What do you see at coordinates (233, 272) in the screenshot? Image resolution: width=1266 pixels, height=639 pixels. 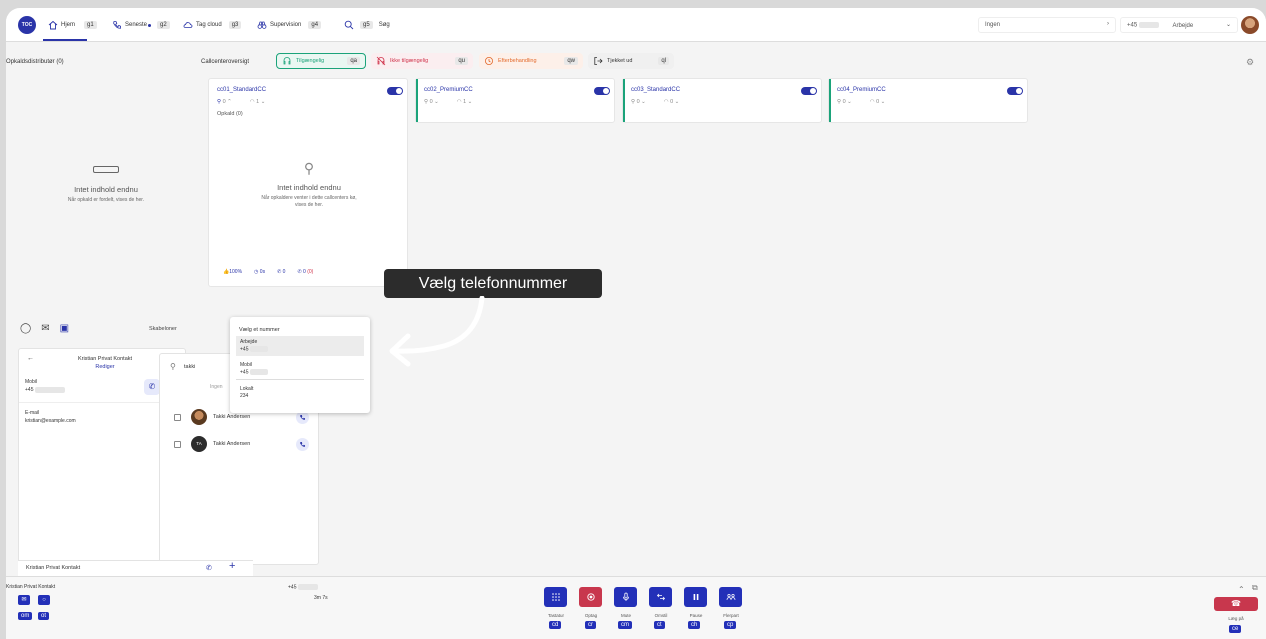 I see `service-level-stat: 👍100%` at bounding box center [233, 272].